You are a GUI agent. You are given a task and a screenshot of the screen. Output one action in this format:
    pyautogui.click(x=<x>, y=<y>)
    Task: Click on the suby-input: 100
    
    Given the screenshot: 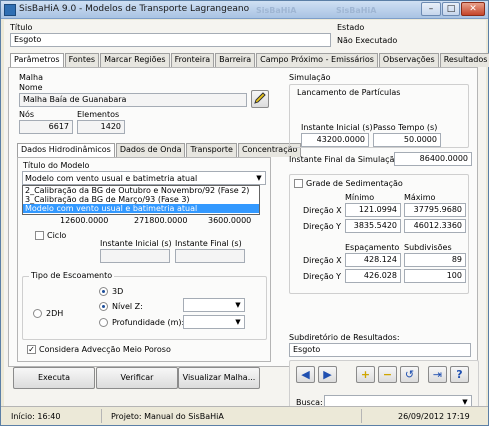 What is the action you would take?
    pyautogui.click(x=435, y=276)
    